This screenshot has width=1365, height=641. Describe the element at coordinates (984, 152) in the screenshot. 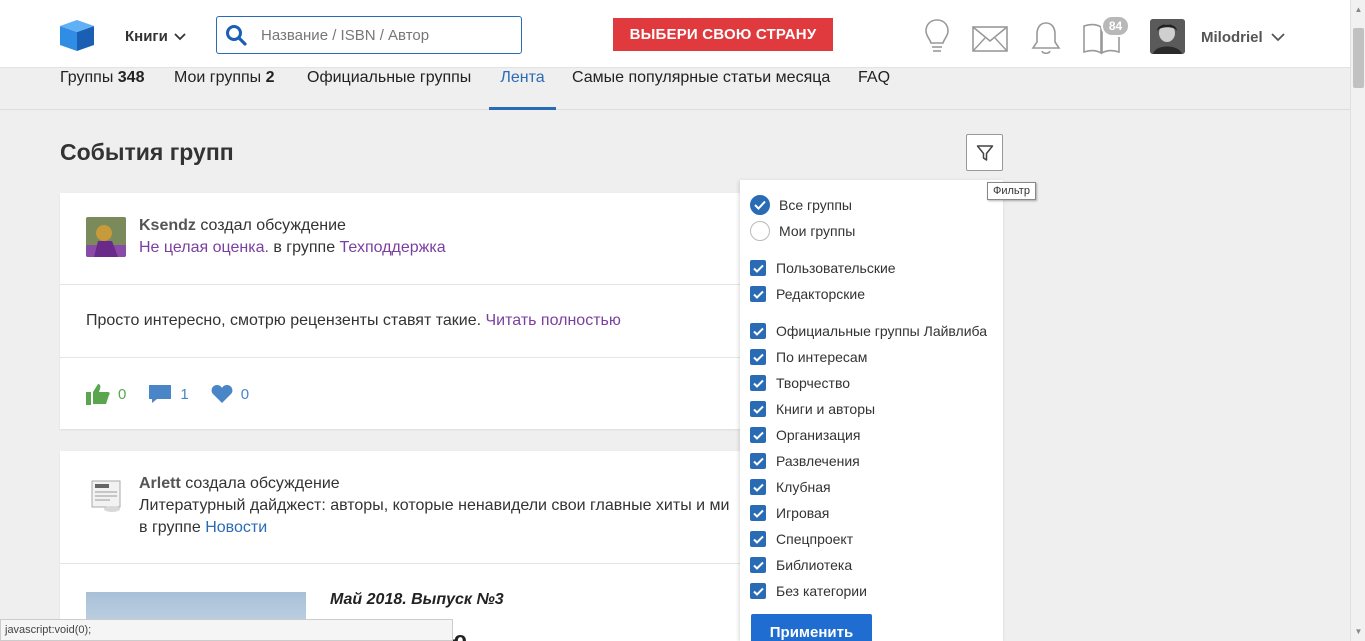

I see `filter-button` at that location.